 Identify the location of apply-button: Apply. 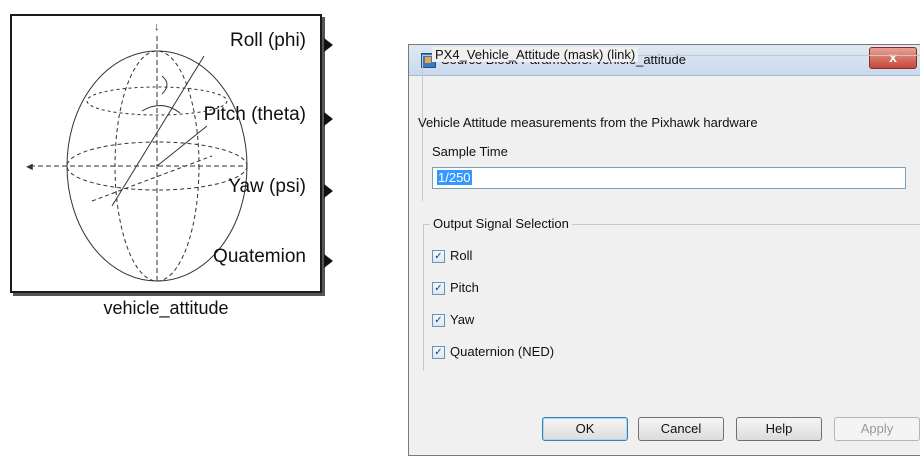
(877, 429).